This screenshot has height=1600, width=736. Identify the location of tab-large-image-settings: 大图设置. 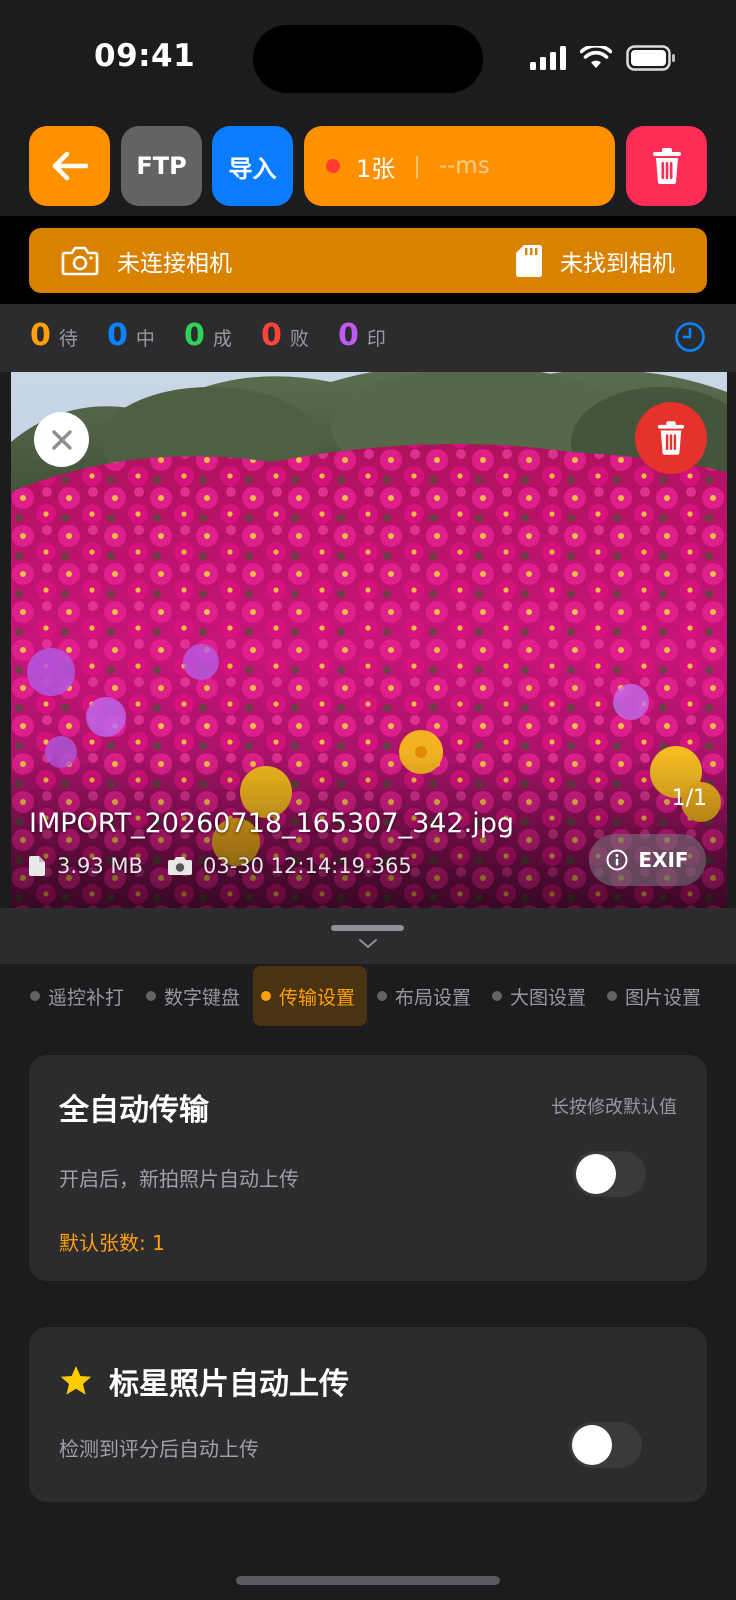
(539, 996).